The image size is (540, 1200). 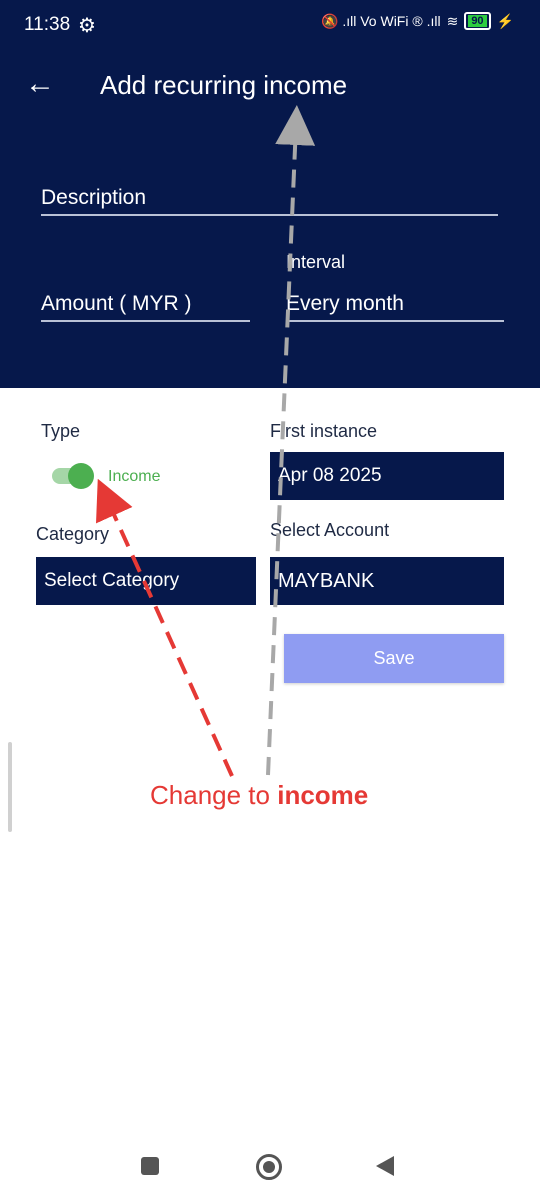 I want to click on home-icon, so click(x=269, y=1167).